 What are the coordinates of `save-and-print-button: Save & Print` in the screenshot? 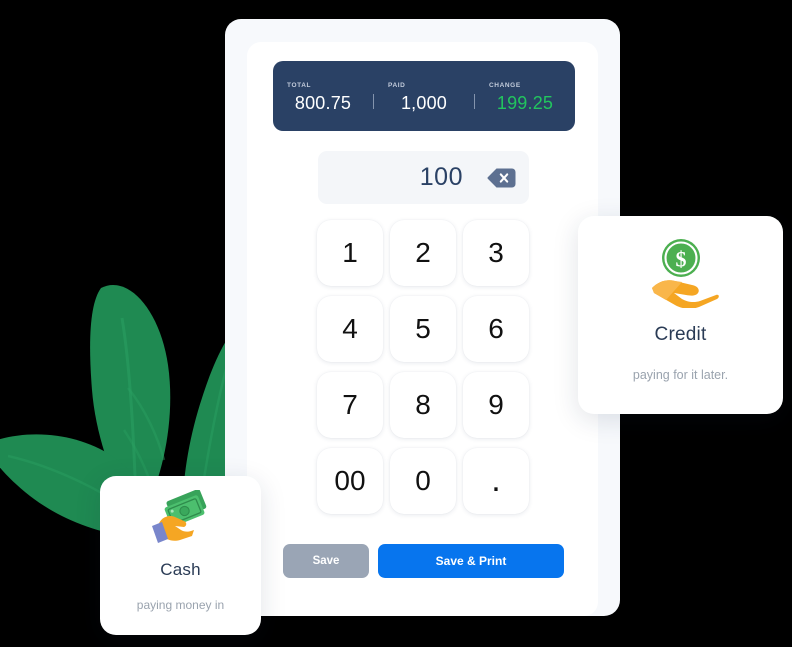 It's located at (471, 561).